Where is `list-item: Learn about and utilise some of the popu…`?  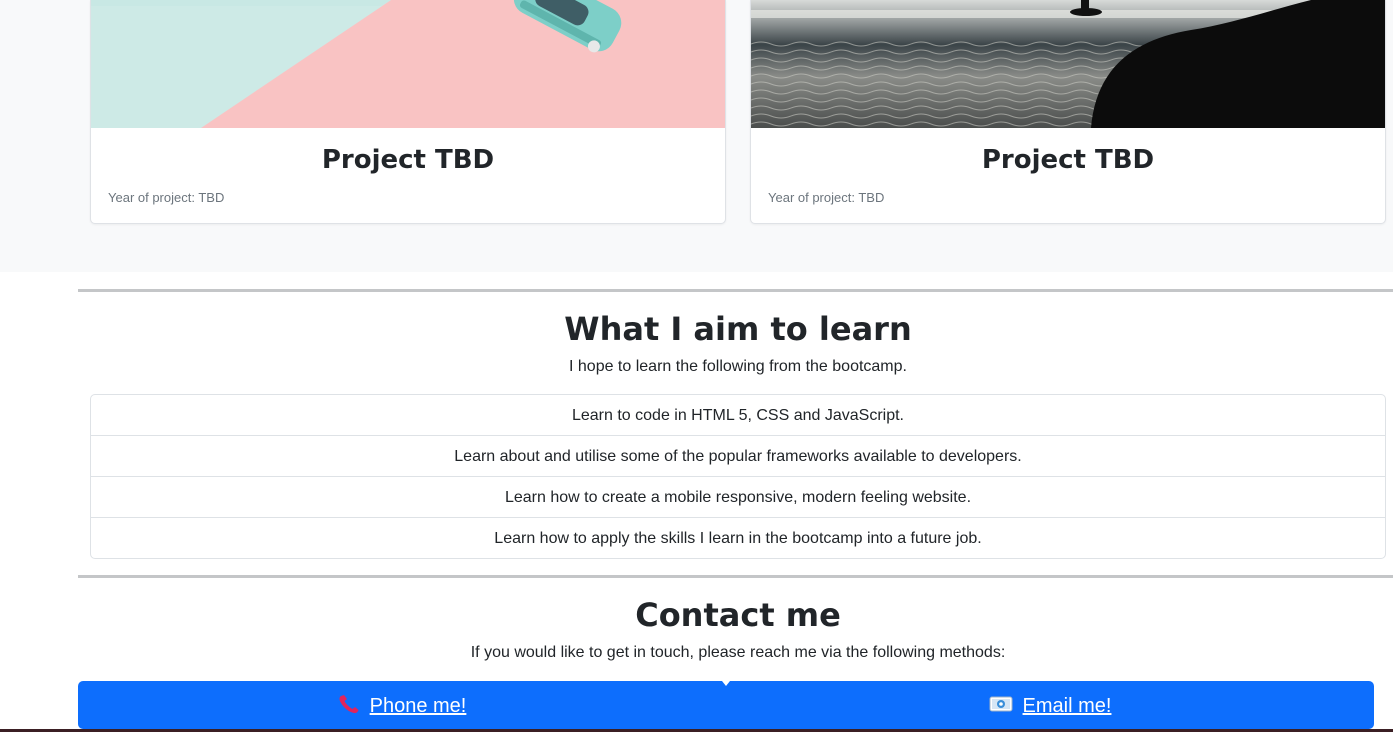 list-item: Learn about and utilise some of the popu… is located at coordinates (738, 456).